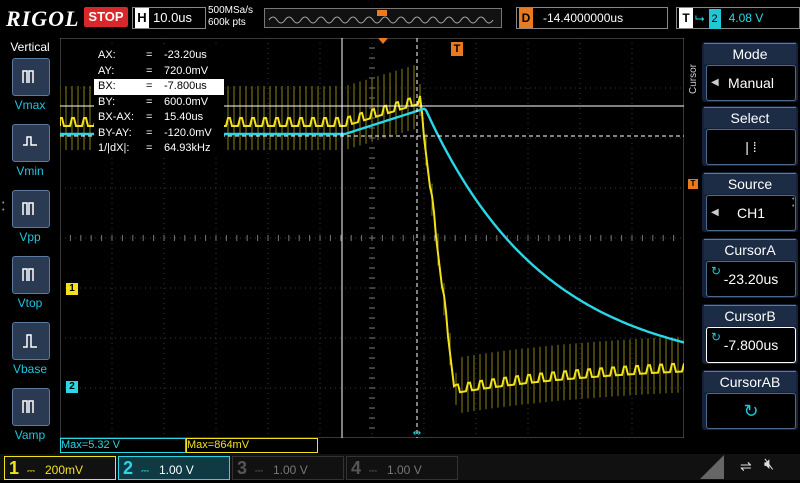 The height and width of the screenshot is (483, 800). I want to click on channel-3-tab: 3 ⎓ 1.00 V, so click(288, 468).